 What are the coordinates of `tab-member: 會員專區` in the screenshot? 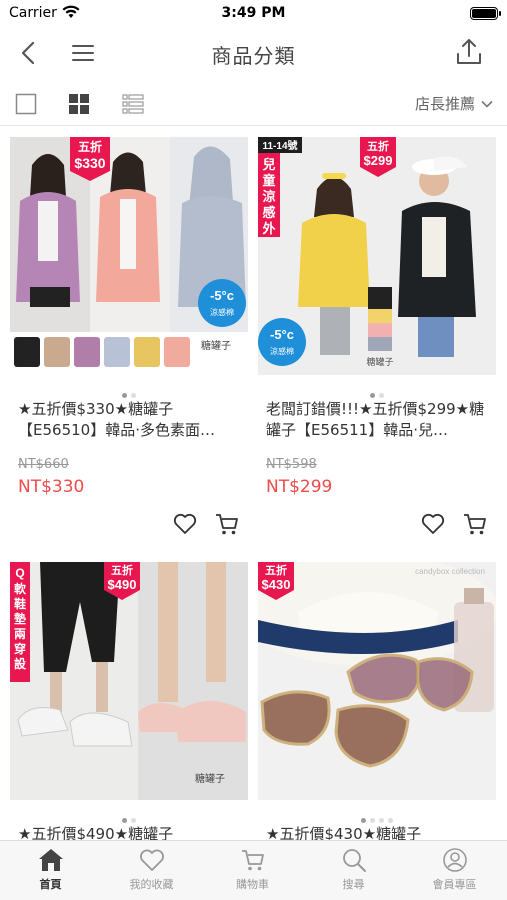 It's located at (454, 872).